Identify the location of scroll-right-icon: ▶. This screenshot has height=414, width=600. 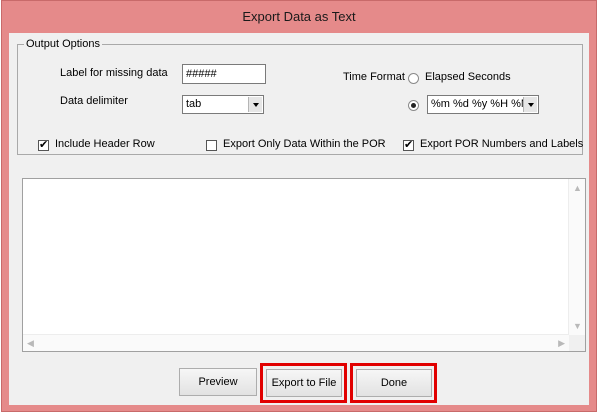
(561, 343).